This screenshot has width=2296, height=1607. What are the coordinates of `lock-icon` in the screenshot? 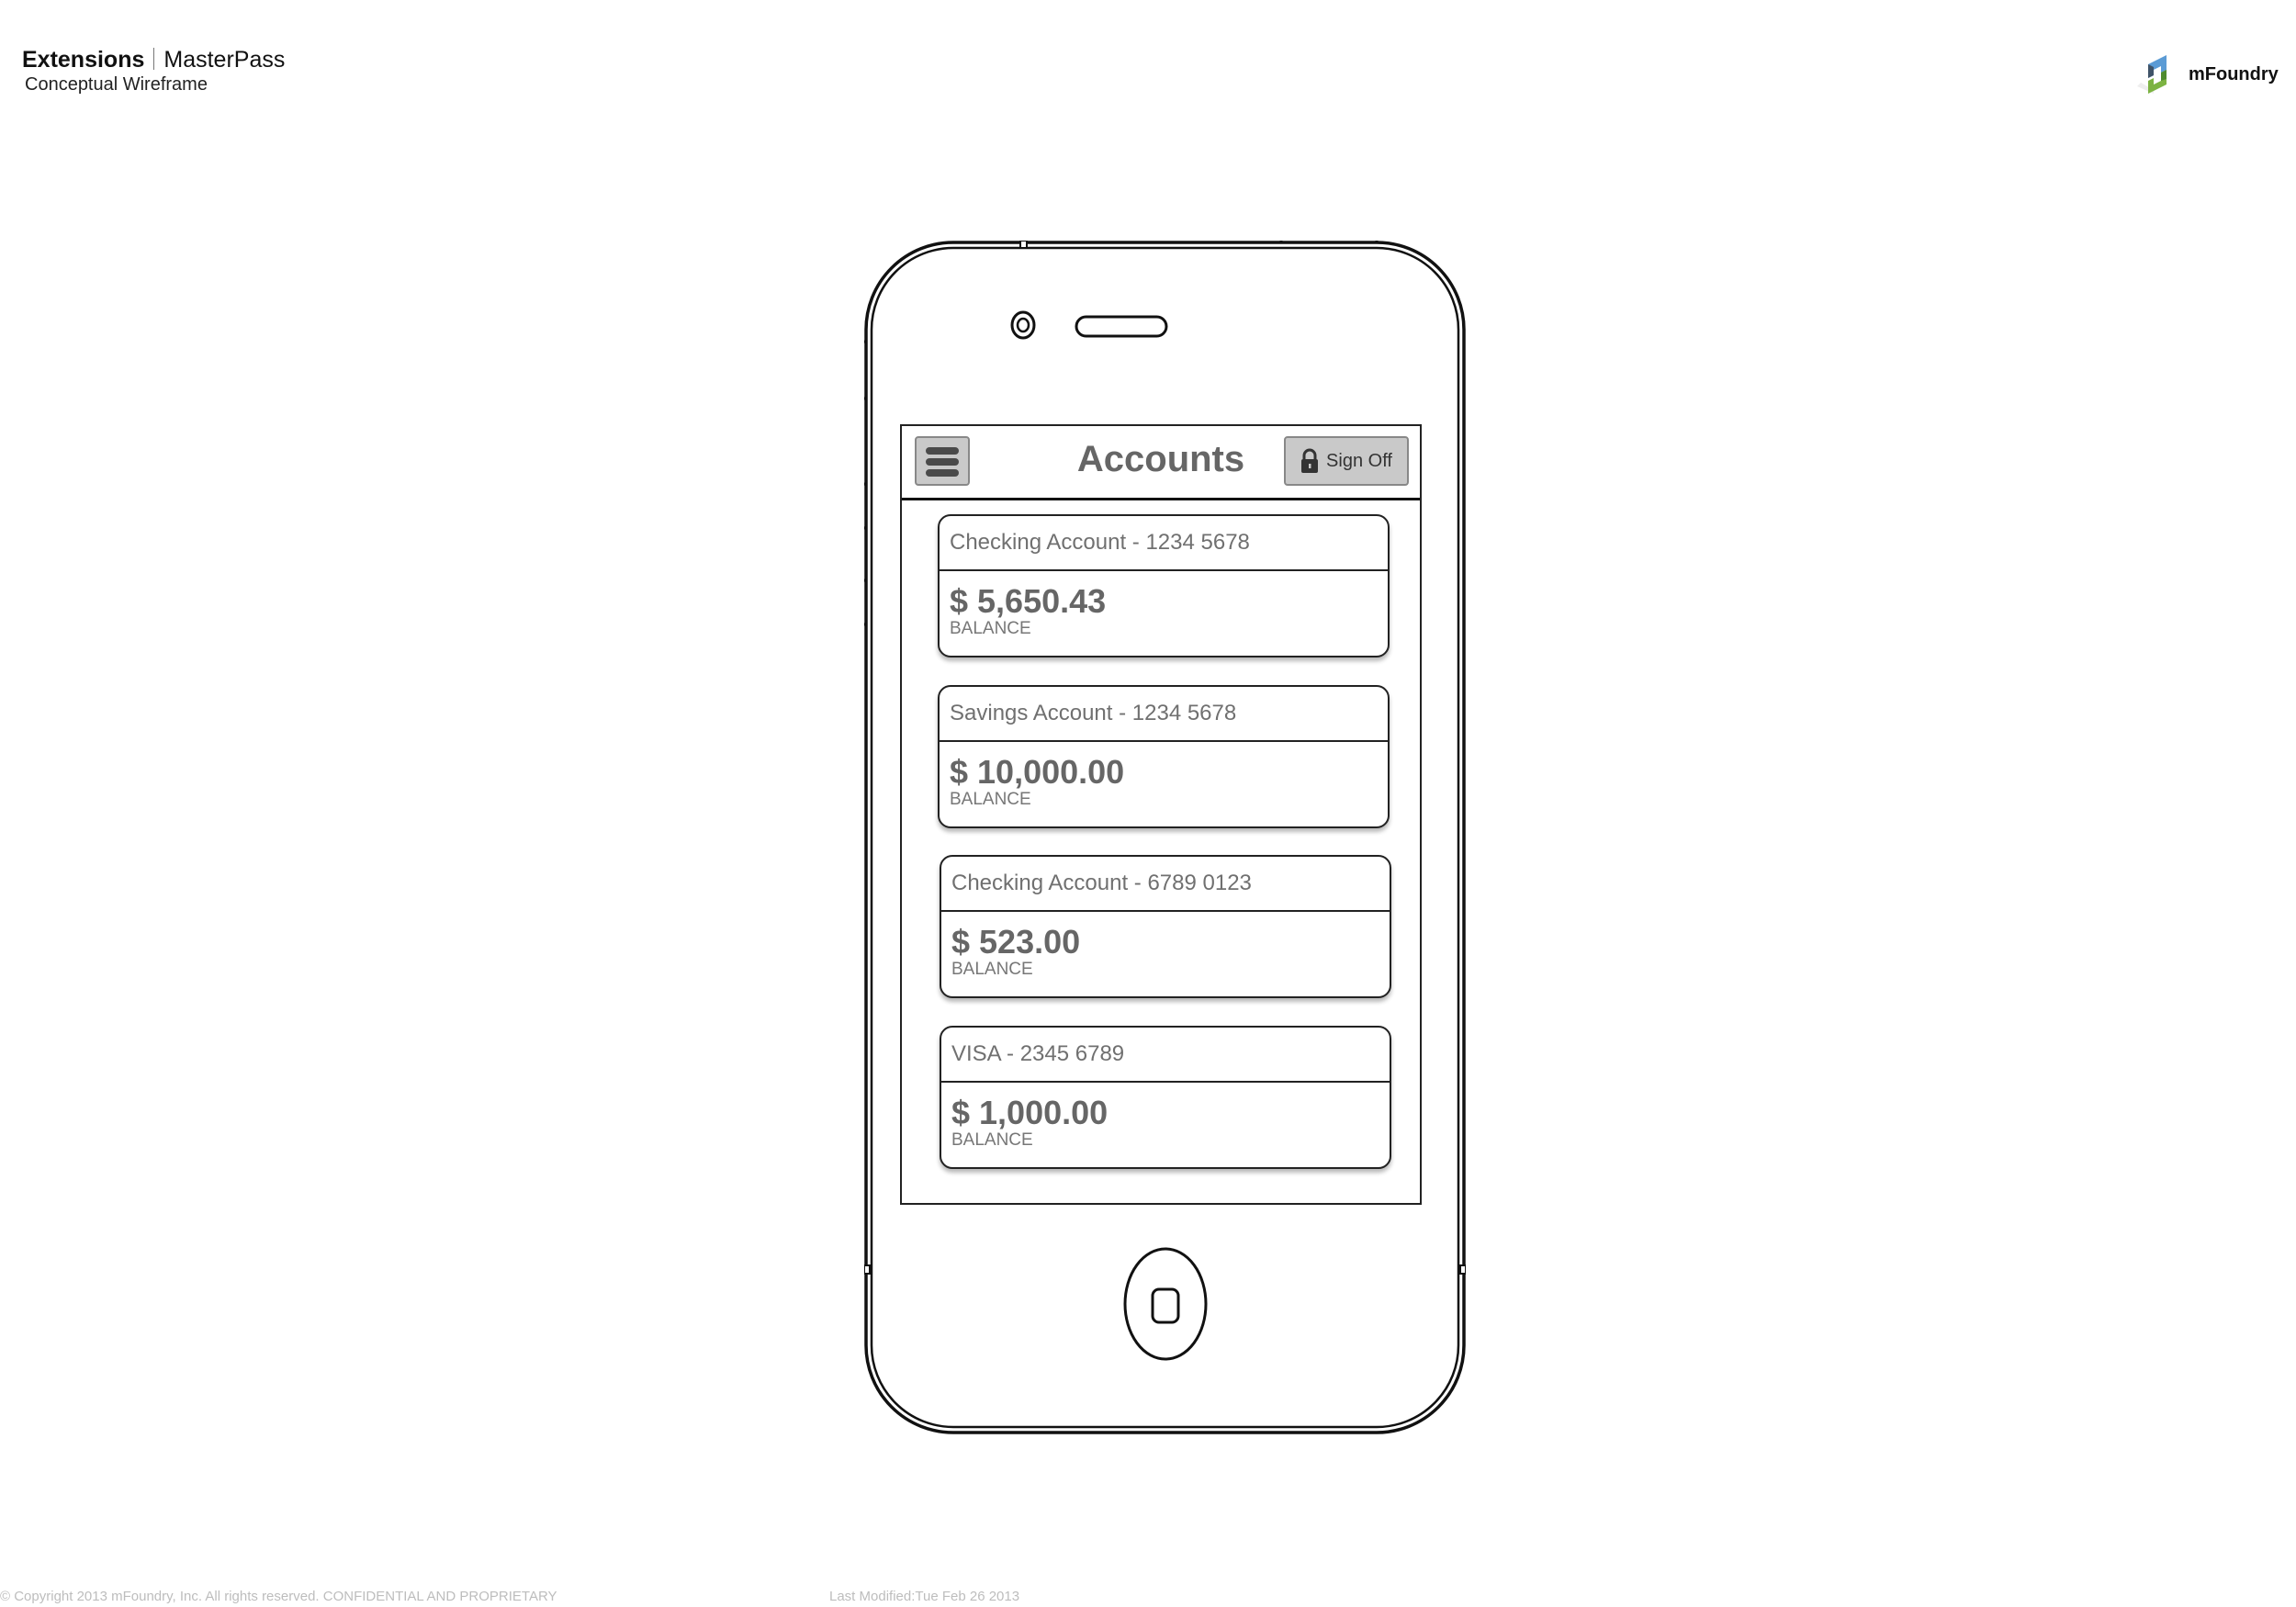 It's located at (1310, 460).